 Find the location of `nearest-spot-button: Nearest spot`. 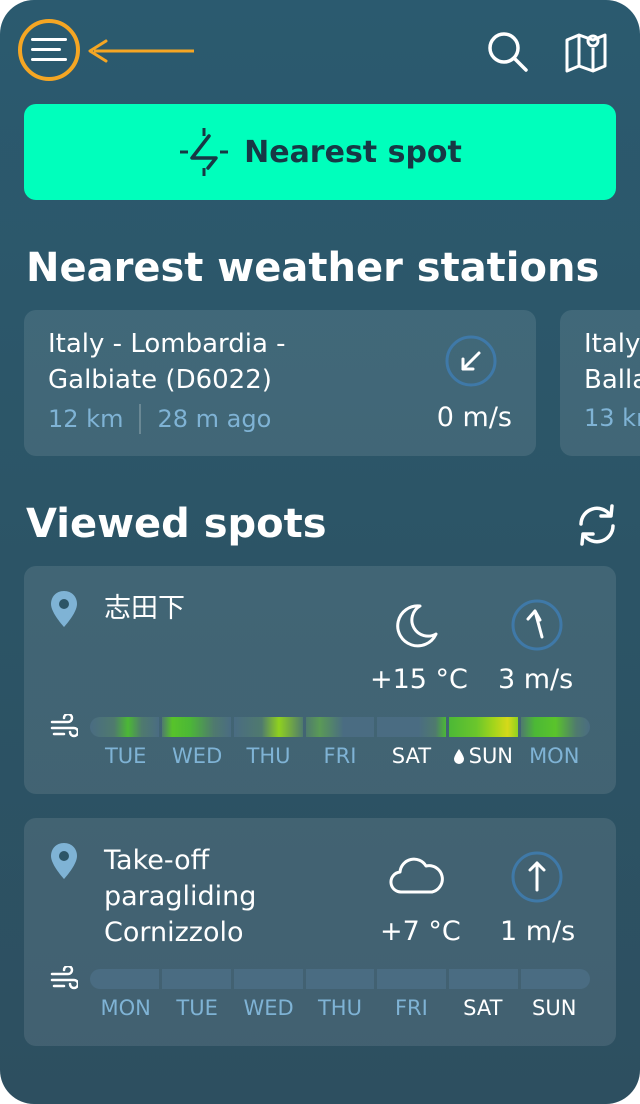

nearest-spot-button: Nearest spot is located at coordinates (320, 152).